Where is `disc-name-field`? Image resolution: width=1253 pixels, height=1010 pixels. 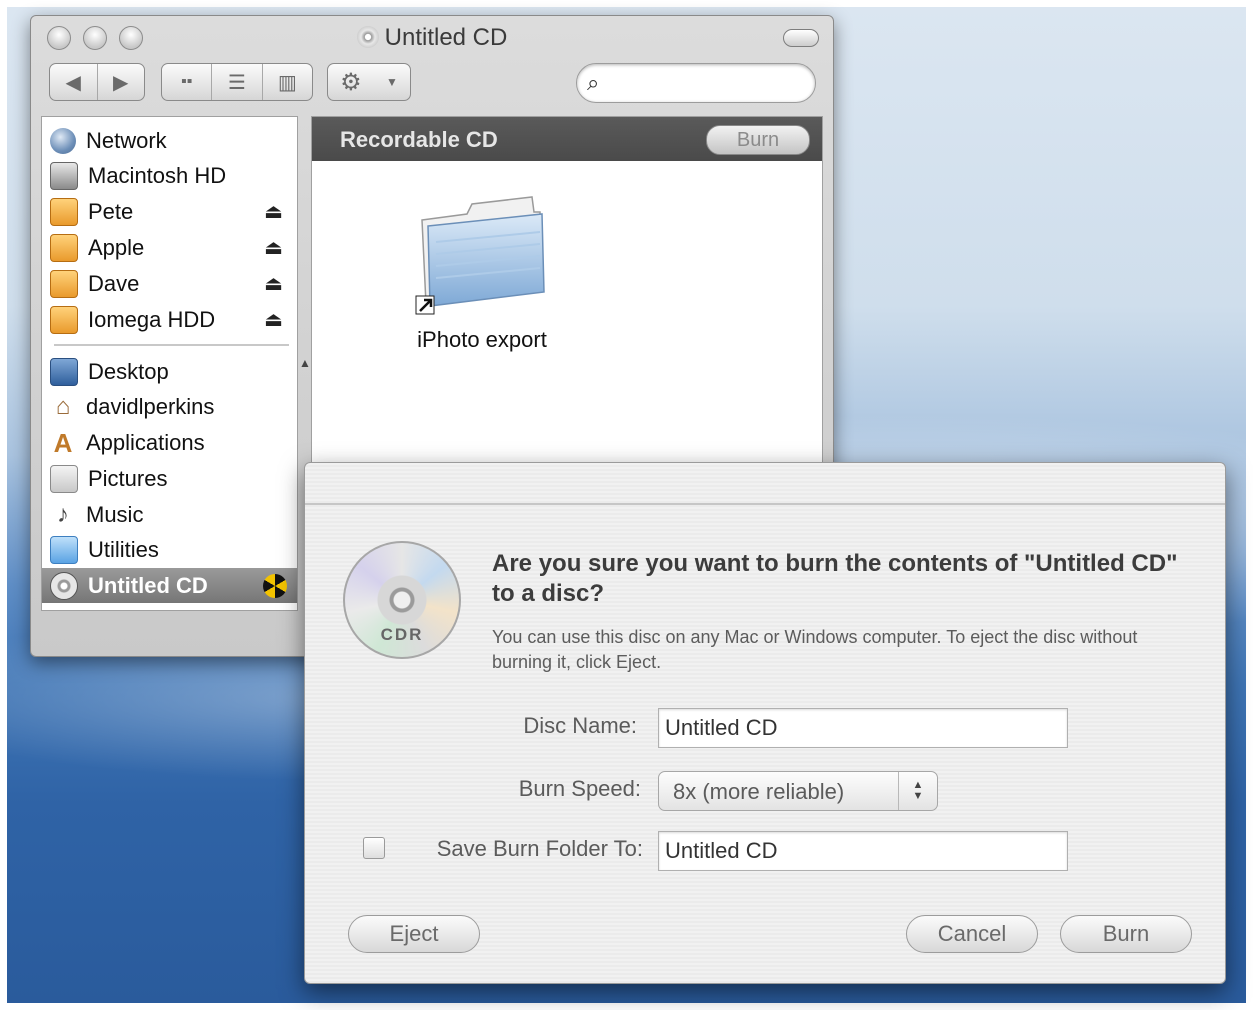 disc-name-field is located at coordinates (863, 728).